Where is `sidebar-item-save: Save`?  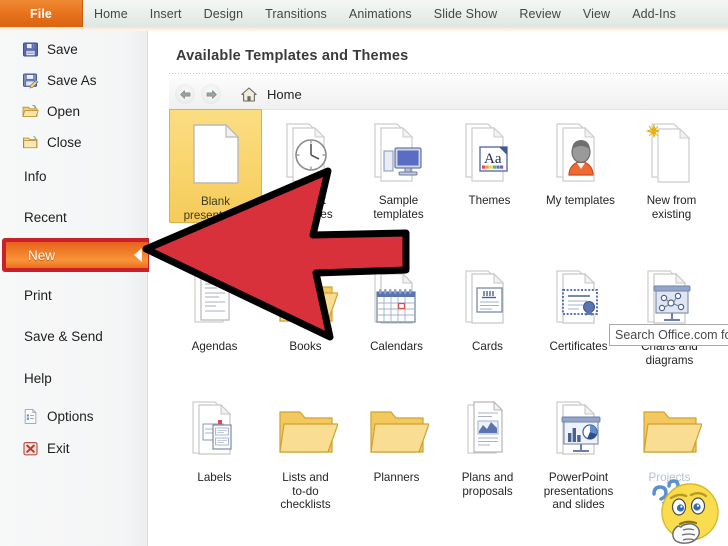
sidebar-item-save: Save is located at coordinates (74, 49).